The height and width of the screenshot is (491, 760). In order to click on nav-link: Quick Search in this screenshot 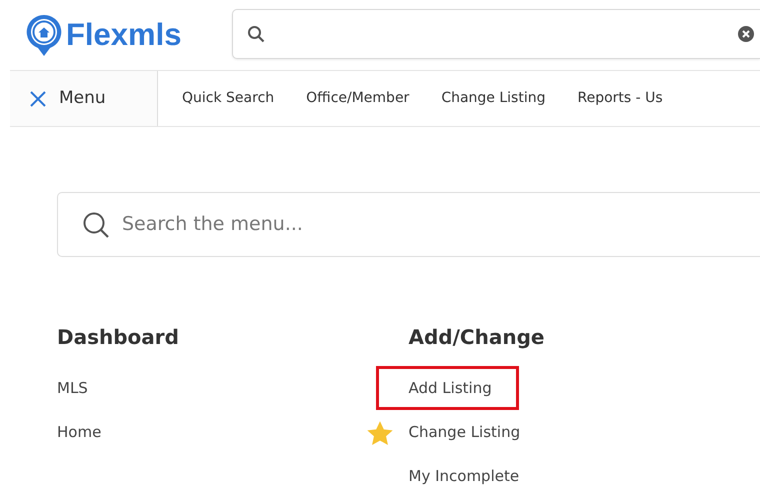, I will do `click(228, 98)`.